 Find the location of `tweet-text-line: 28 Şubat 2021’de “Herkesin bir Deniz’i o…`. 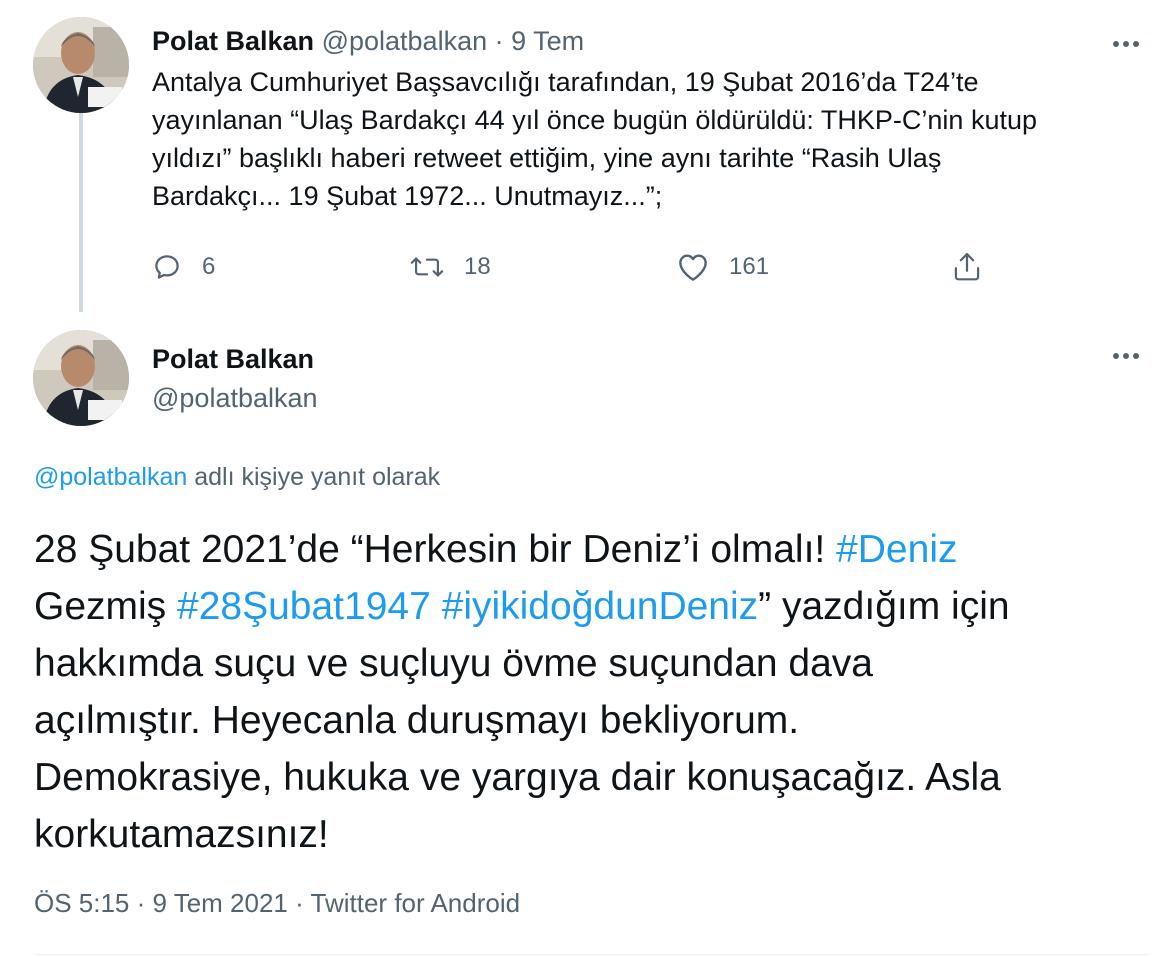

tweet-text-line: 28 Şubat 2021’de “Herkesin bir Deniz’i o… is located at coordinates (594, 549).